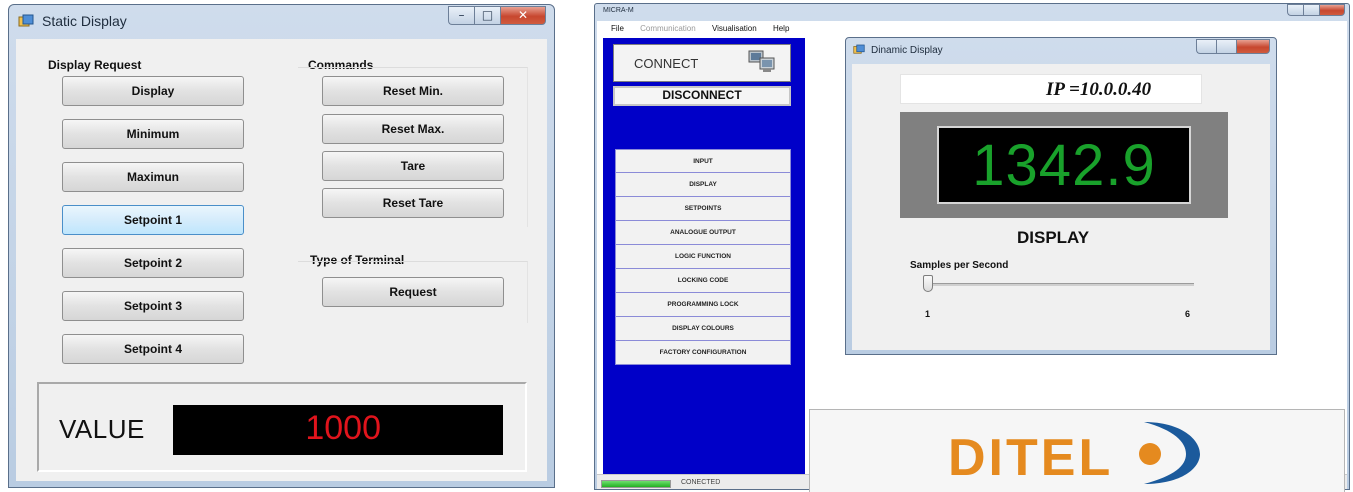 The height and width of the screenshot is (492, 1353). I want to click on slider-max-label: 6, so click(1188, 314).